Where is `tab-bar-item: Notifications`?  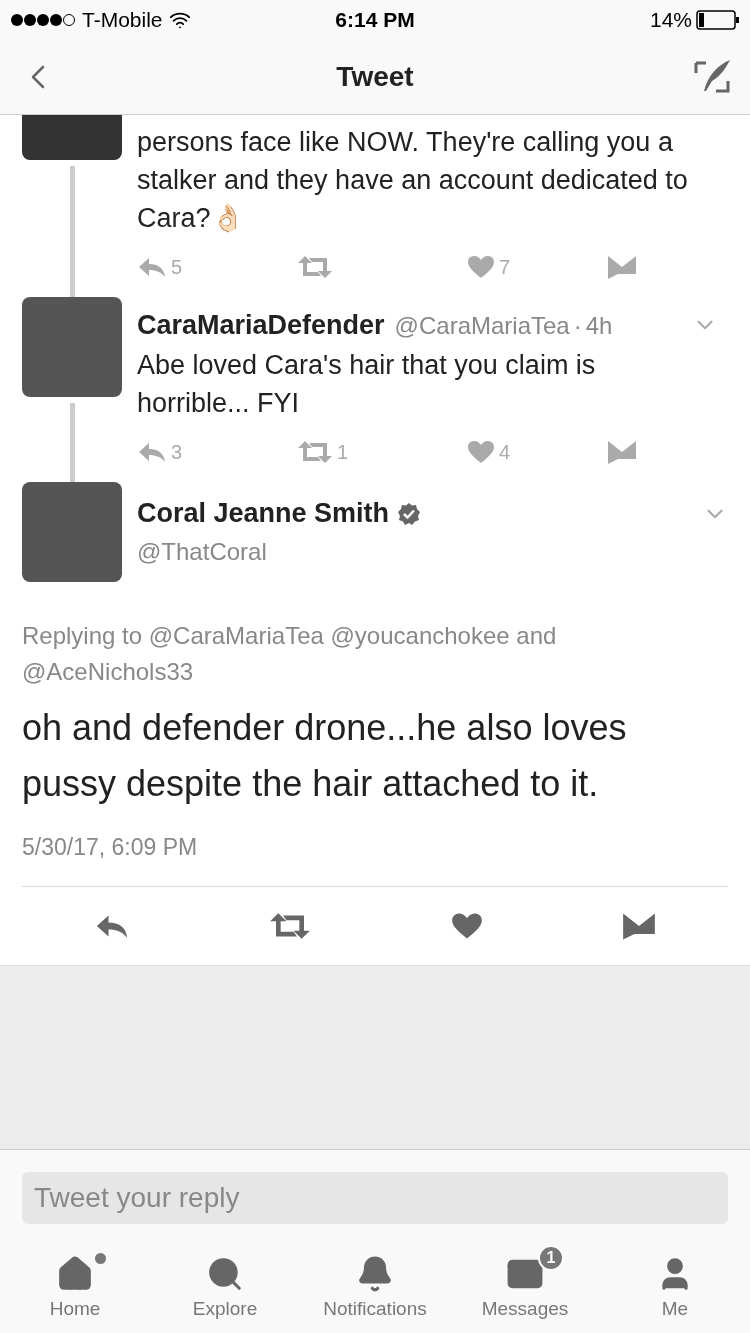 tab-bar-item: Notifications is located at coordinates (375, 1289).